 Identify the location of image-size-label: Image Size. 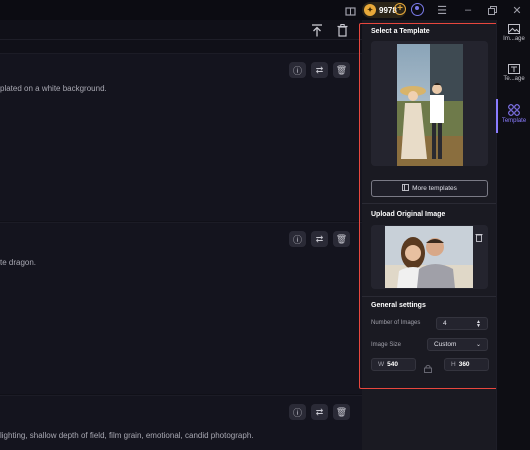
(386, 345).